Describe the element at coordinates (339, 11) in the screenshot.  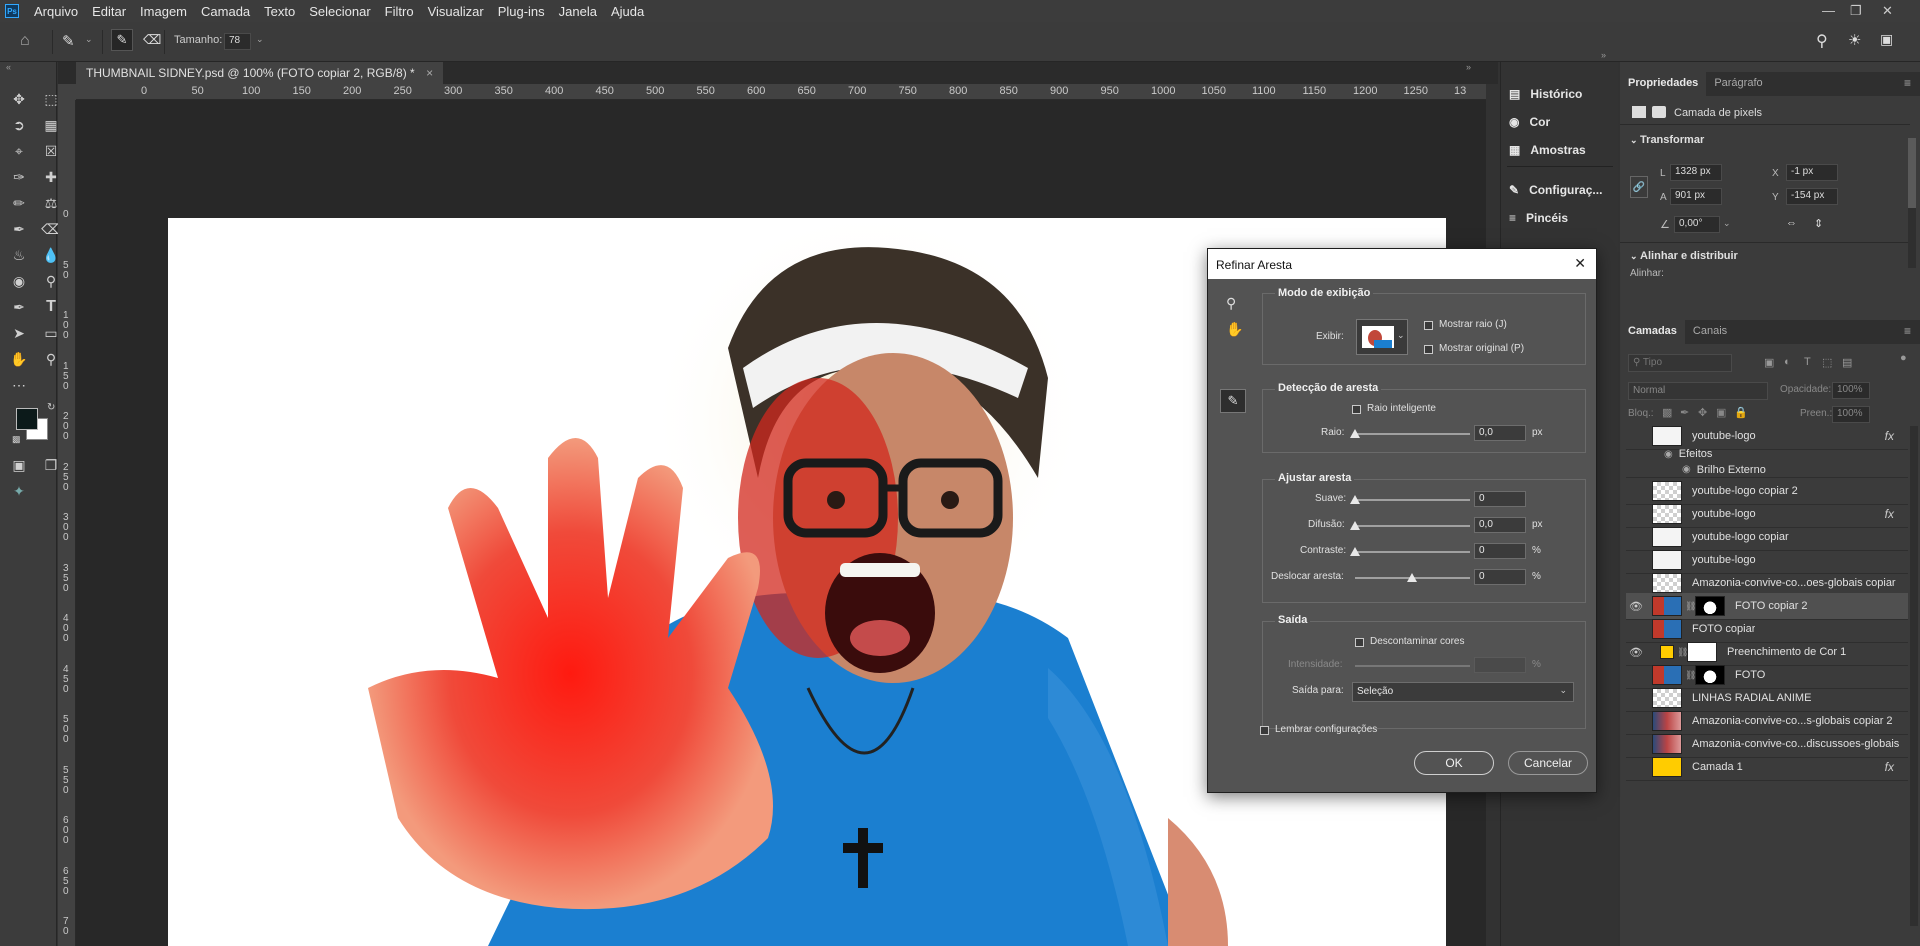
I see `menu-selecionar: Selecionar` at that location.